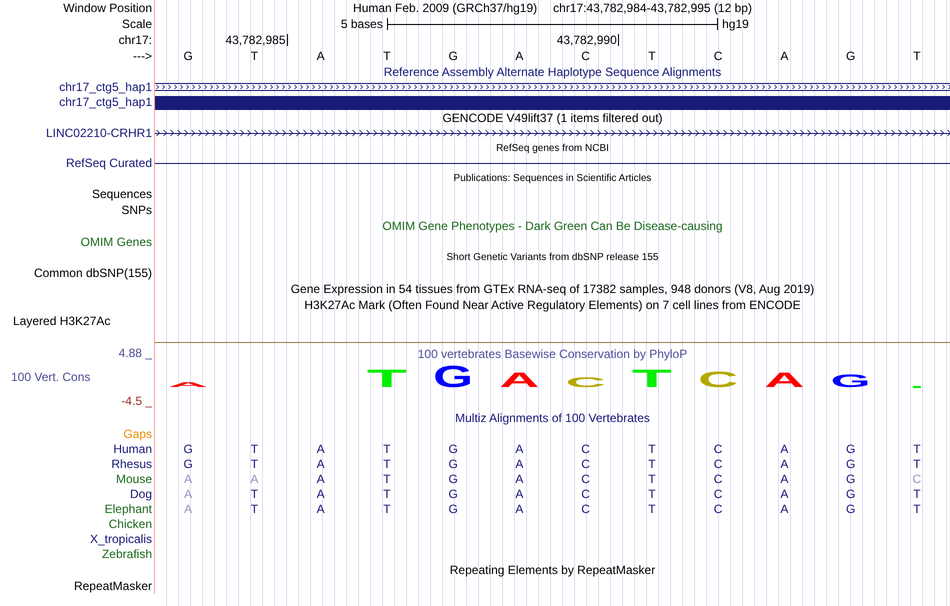 The height and width of the screenshot is (606, 950). Describe the element at coordinates (587, 40) in the screenshot. I see `position-tick-label: 43,782,990` at that location.